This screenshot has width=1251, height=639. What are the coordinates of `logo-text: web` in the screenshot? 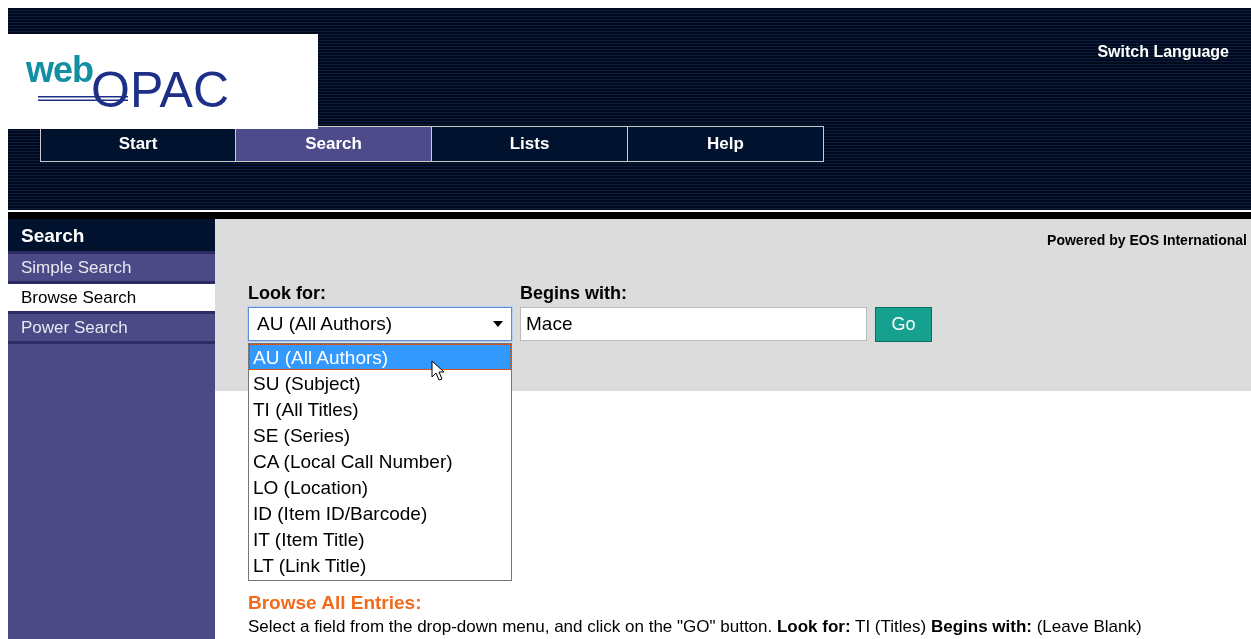 It's located at (59, 70).